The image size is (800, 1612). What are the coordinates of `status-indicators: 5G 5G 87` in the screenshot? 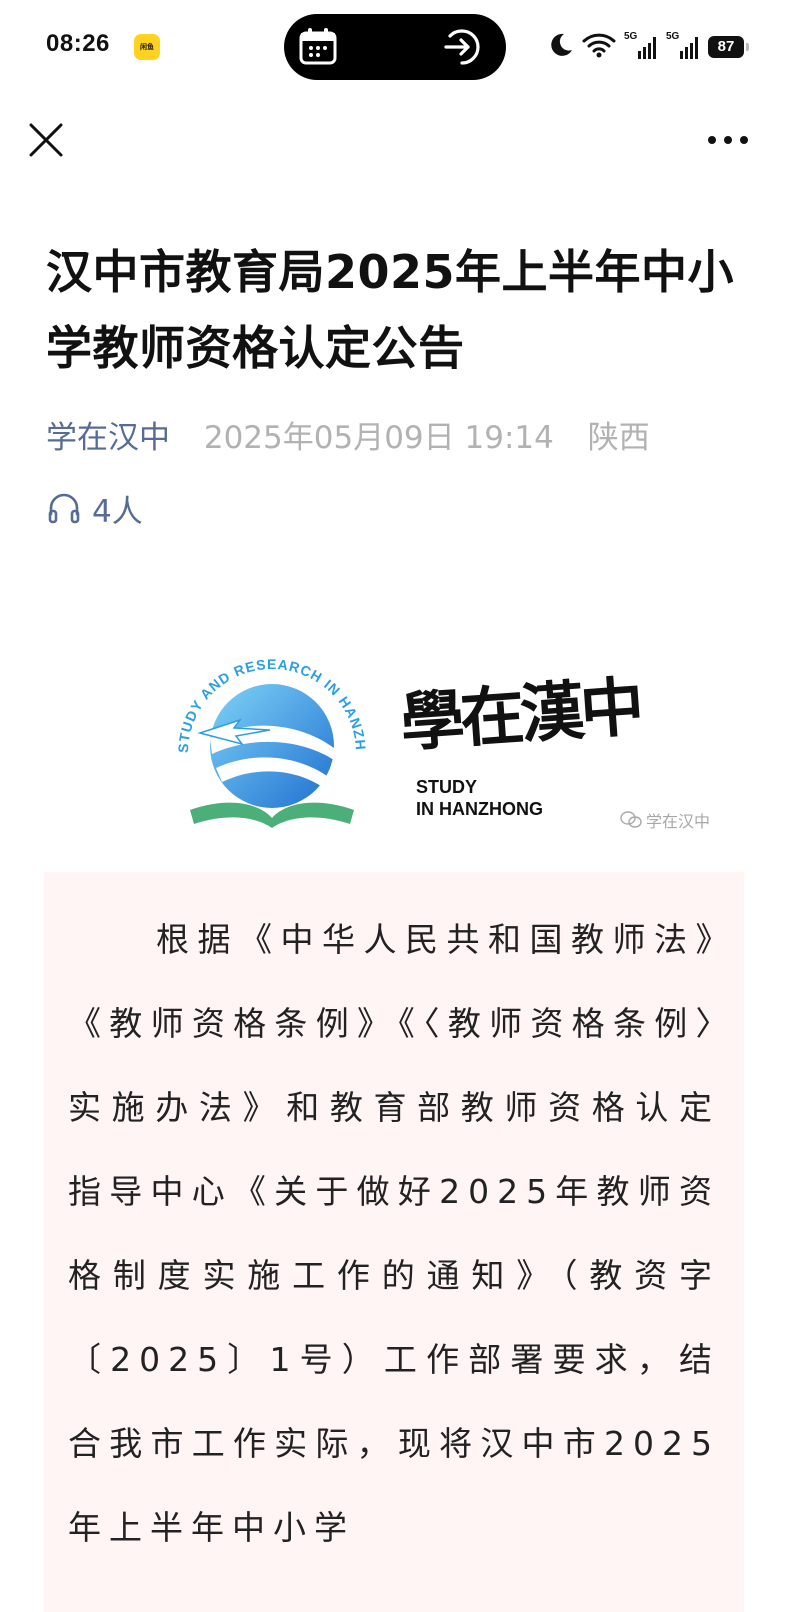 It's located at (648, 47).